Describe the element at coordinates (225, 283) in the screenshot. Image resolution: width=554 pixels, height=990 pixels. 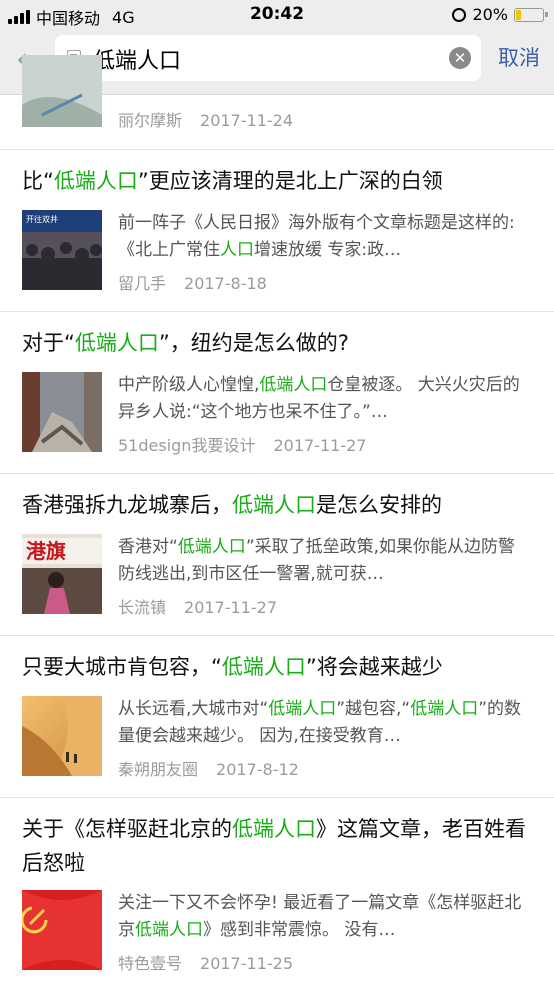
I see `result-date: 2017-8-18` at that location.